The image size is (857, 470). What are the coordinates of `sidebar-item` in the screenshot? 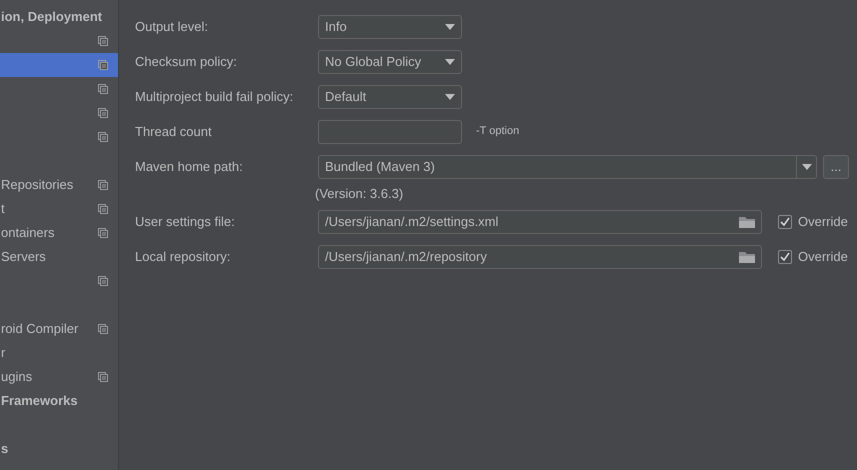 It's located at (59, 65).